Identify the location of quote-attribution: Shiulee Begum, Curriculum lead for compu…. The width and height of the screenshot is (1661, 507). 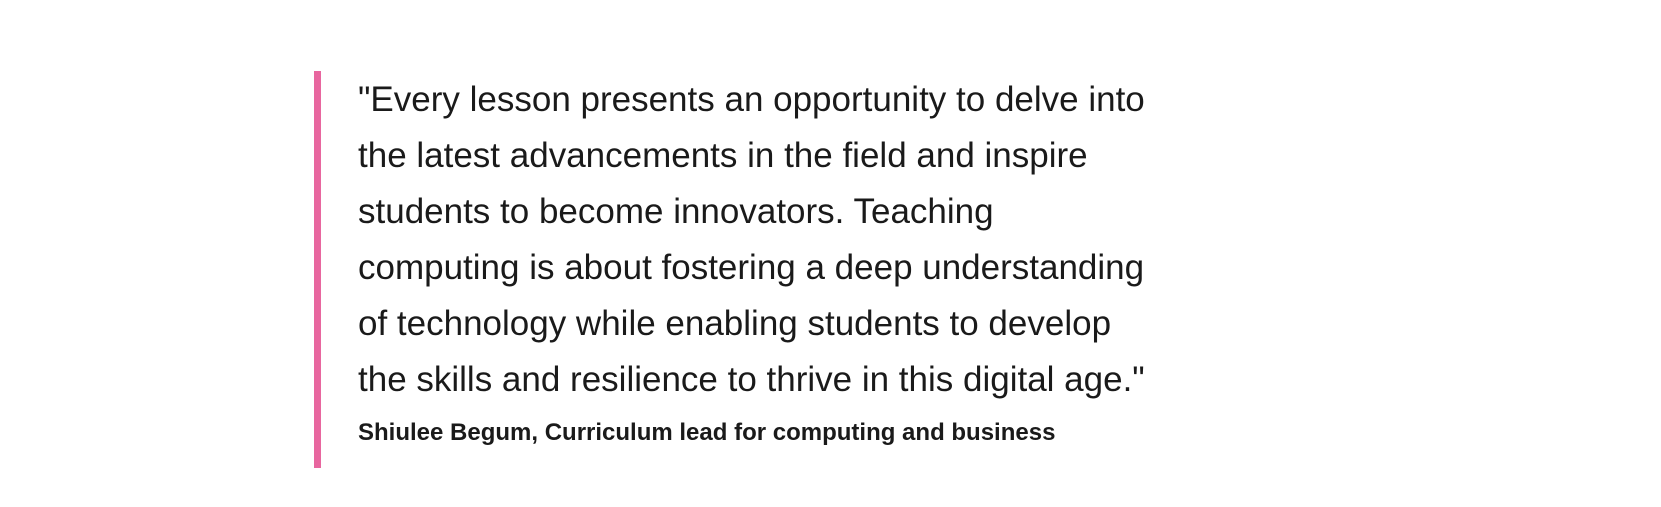
(707, 432).